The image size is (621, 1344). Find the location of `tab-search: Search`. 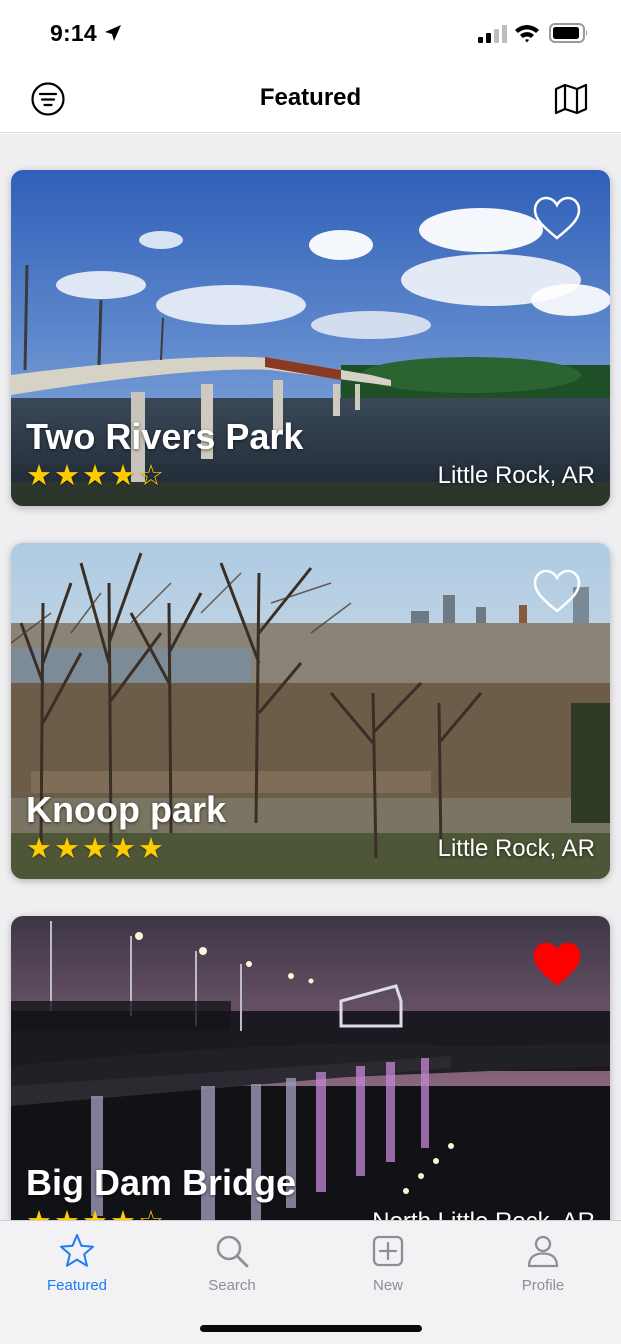

tab-search: Search is located at coordinates (232, 1268).